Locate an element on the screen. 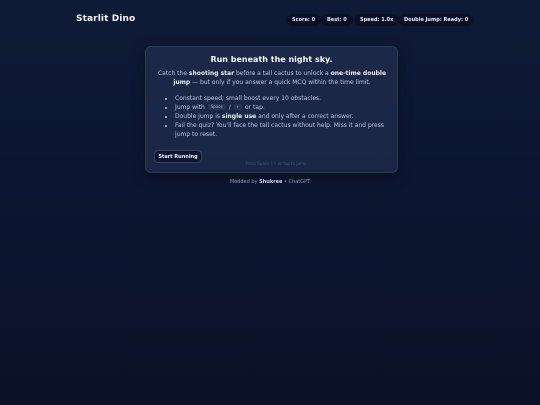  score-badge: Score: 0 is located at coordinates (304, 20).